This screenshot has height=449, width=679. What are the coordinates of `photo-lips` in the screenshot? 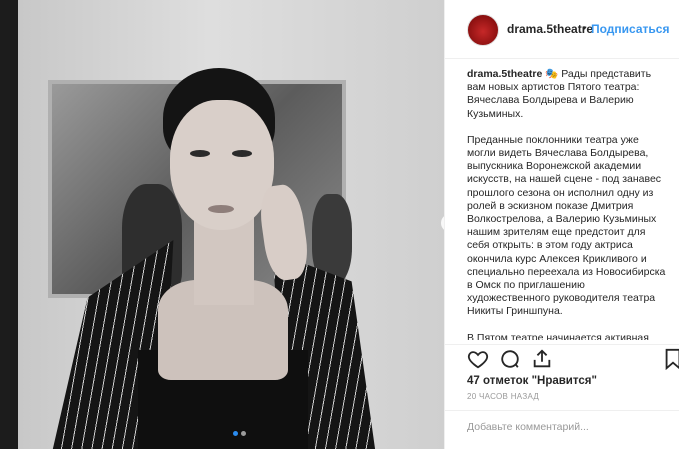 It's located at (221, 209).